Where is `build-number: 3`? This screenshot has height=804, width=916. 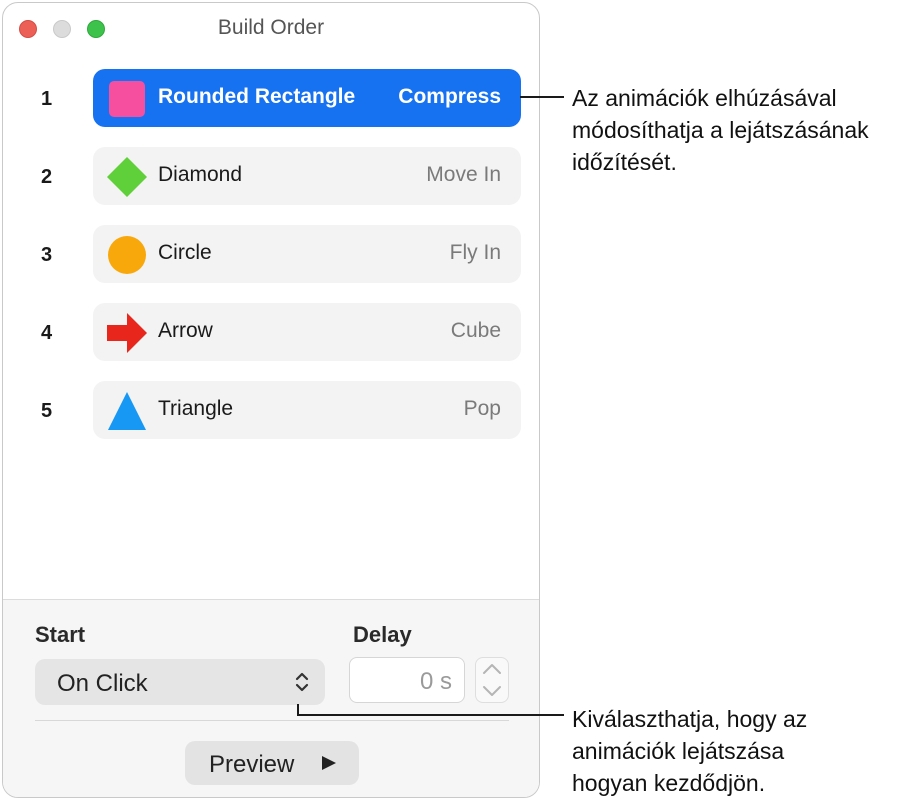 build-number: 3 is located at coordinates (47, 255).